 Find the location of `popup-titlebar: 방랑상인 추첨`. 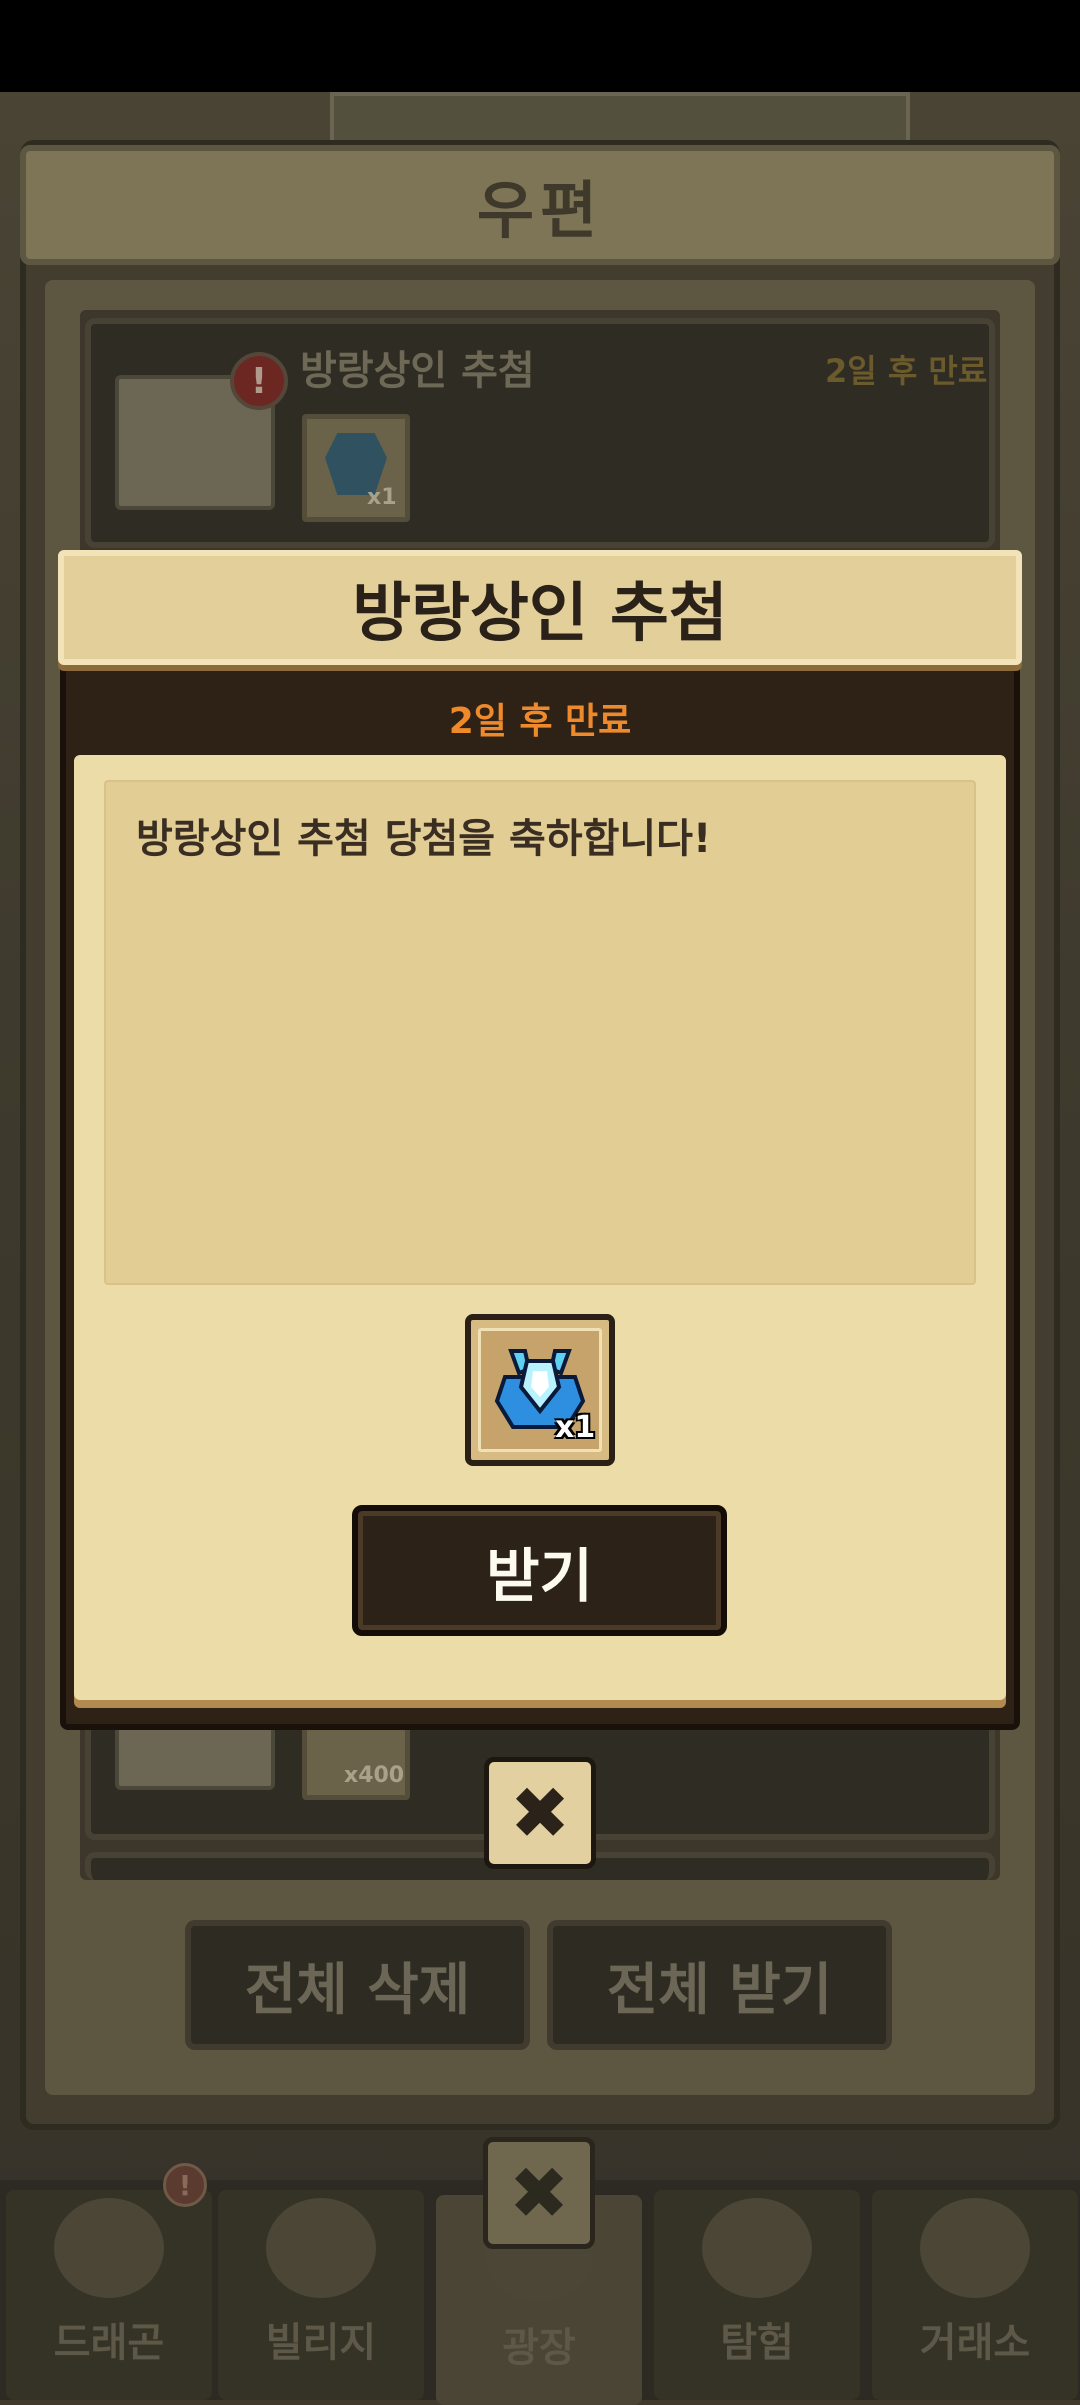

popup-titlebar: 방랑상인 추첨 is located at coordinates (540, 607).